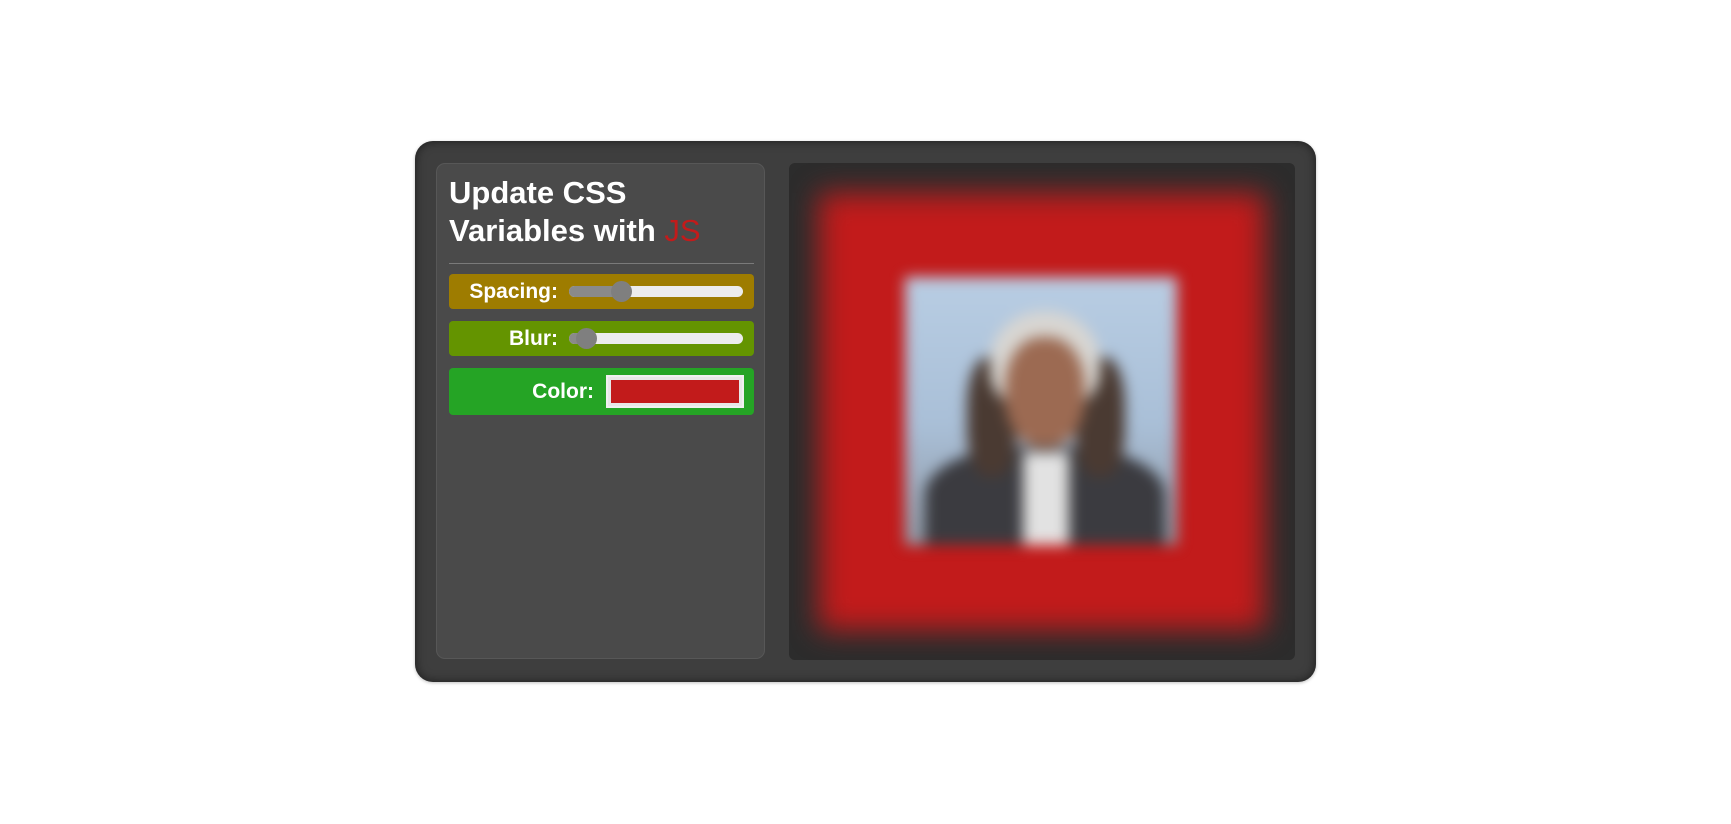 Image resolution: width=1731 pixels, height=824 pixels. Describe the element at coordinates (563, 391) in the screenshot. I see `color-label: Color:` at that location.